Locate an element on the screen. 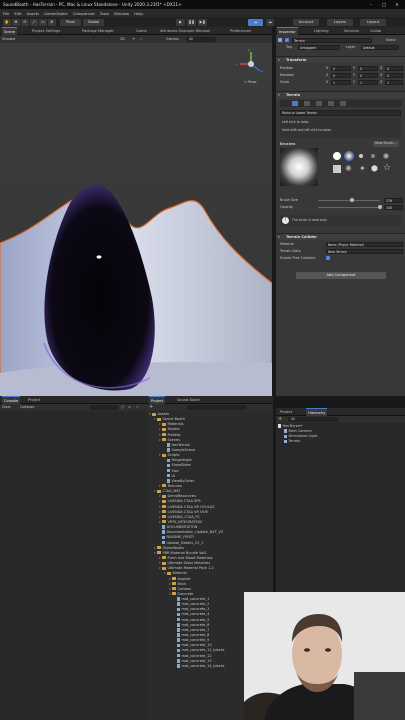  scale-x-field: 1 is located at coordinates (341, 82).